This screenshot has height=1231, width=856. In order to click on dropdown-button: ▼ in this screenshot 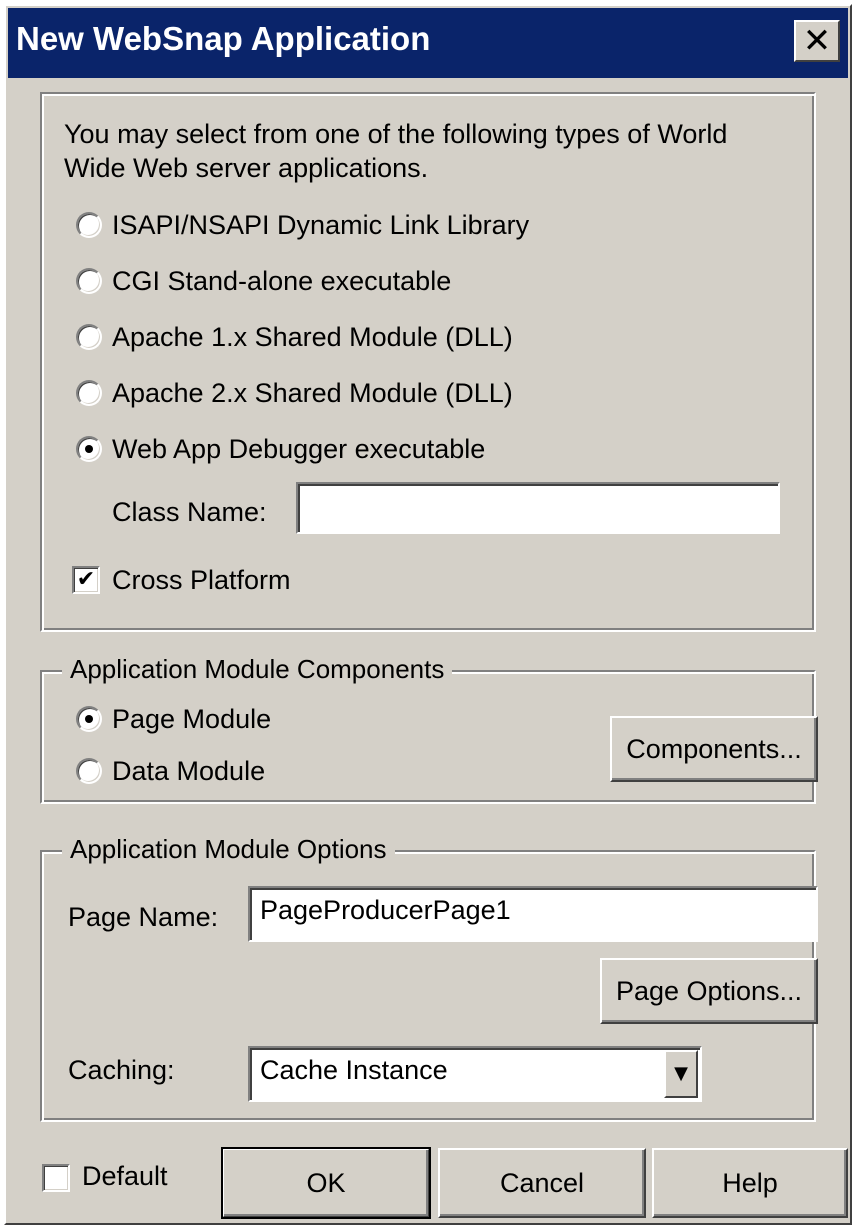, I will do `click(681, 1074)`.